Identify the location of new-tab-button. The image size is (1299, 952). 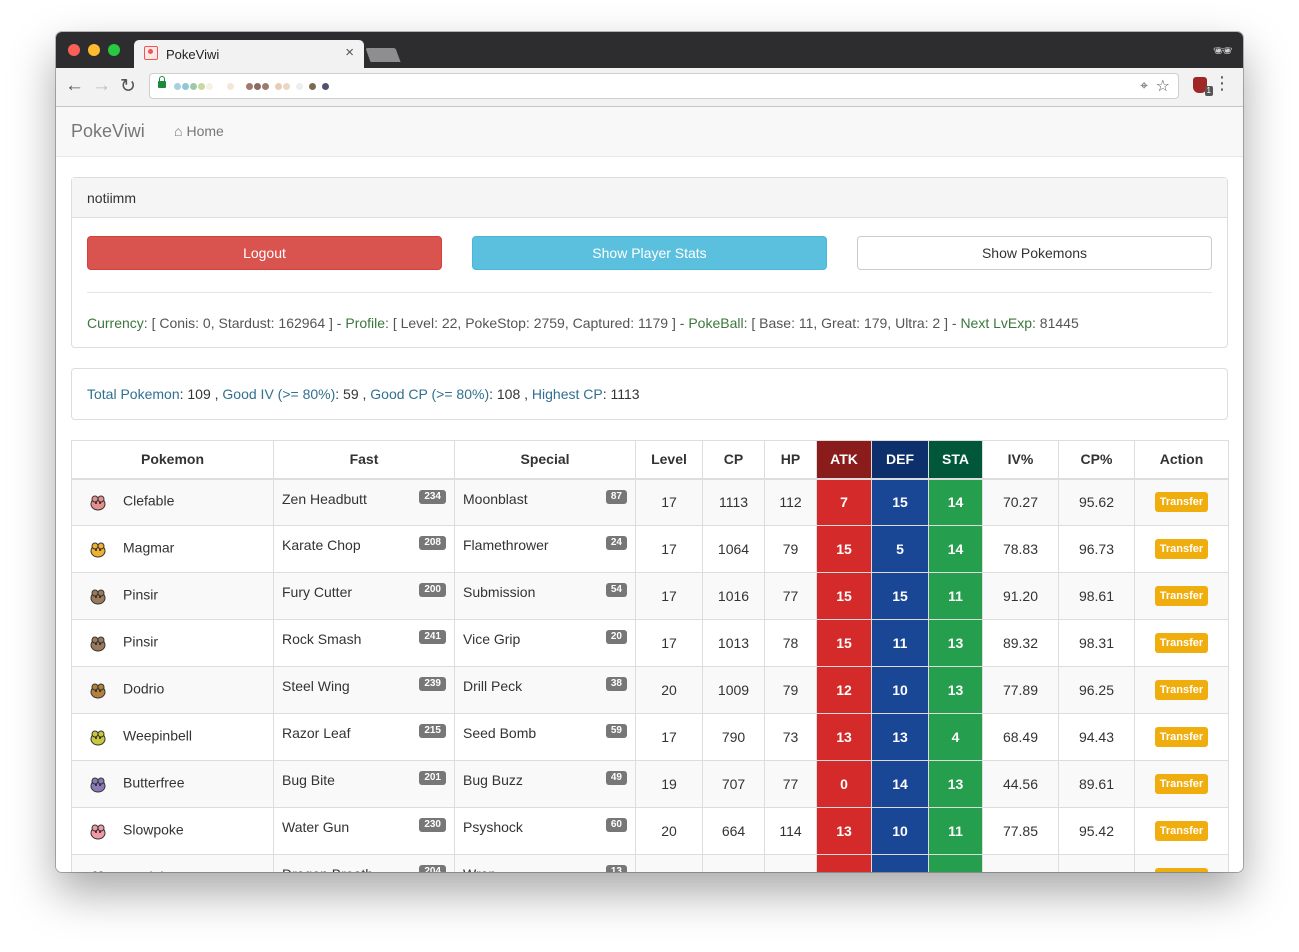
(383, 55).